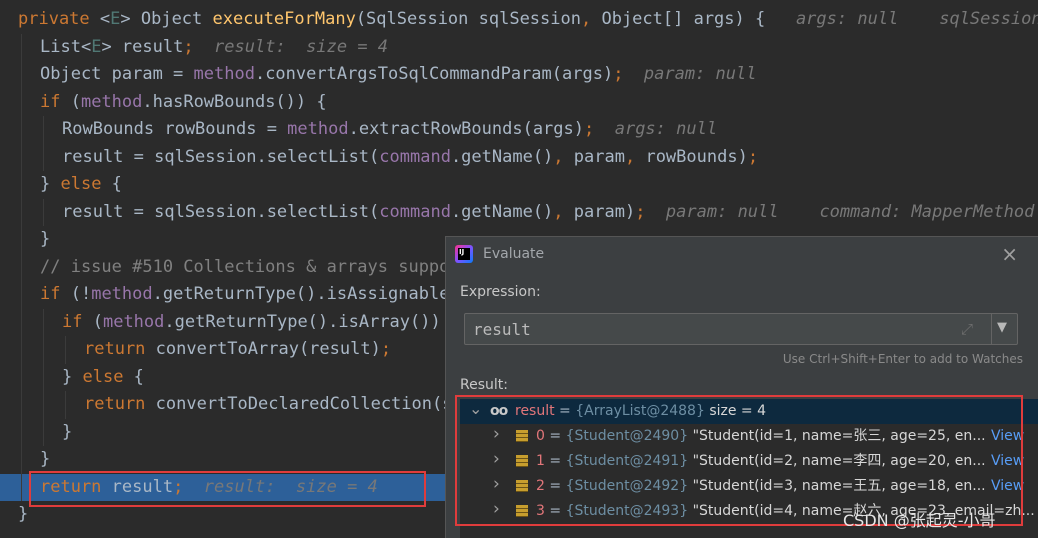 The height and width of the screenshot is (538, 1038). I want to click on code-token: if, so click(77, 321).